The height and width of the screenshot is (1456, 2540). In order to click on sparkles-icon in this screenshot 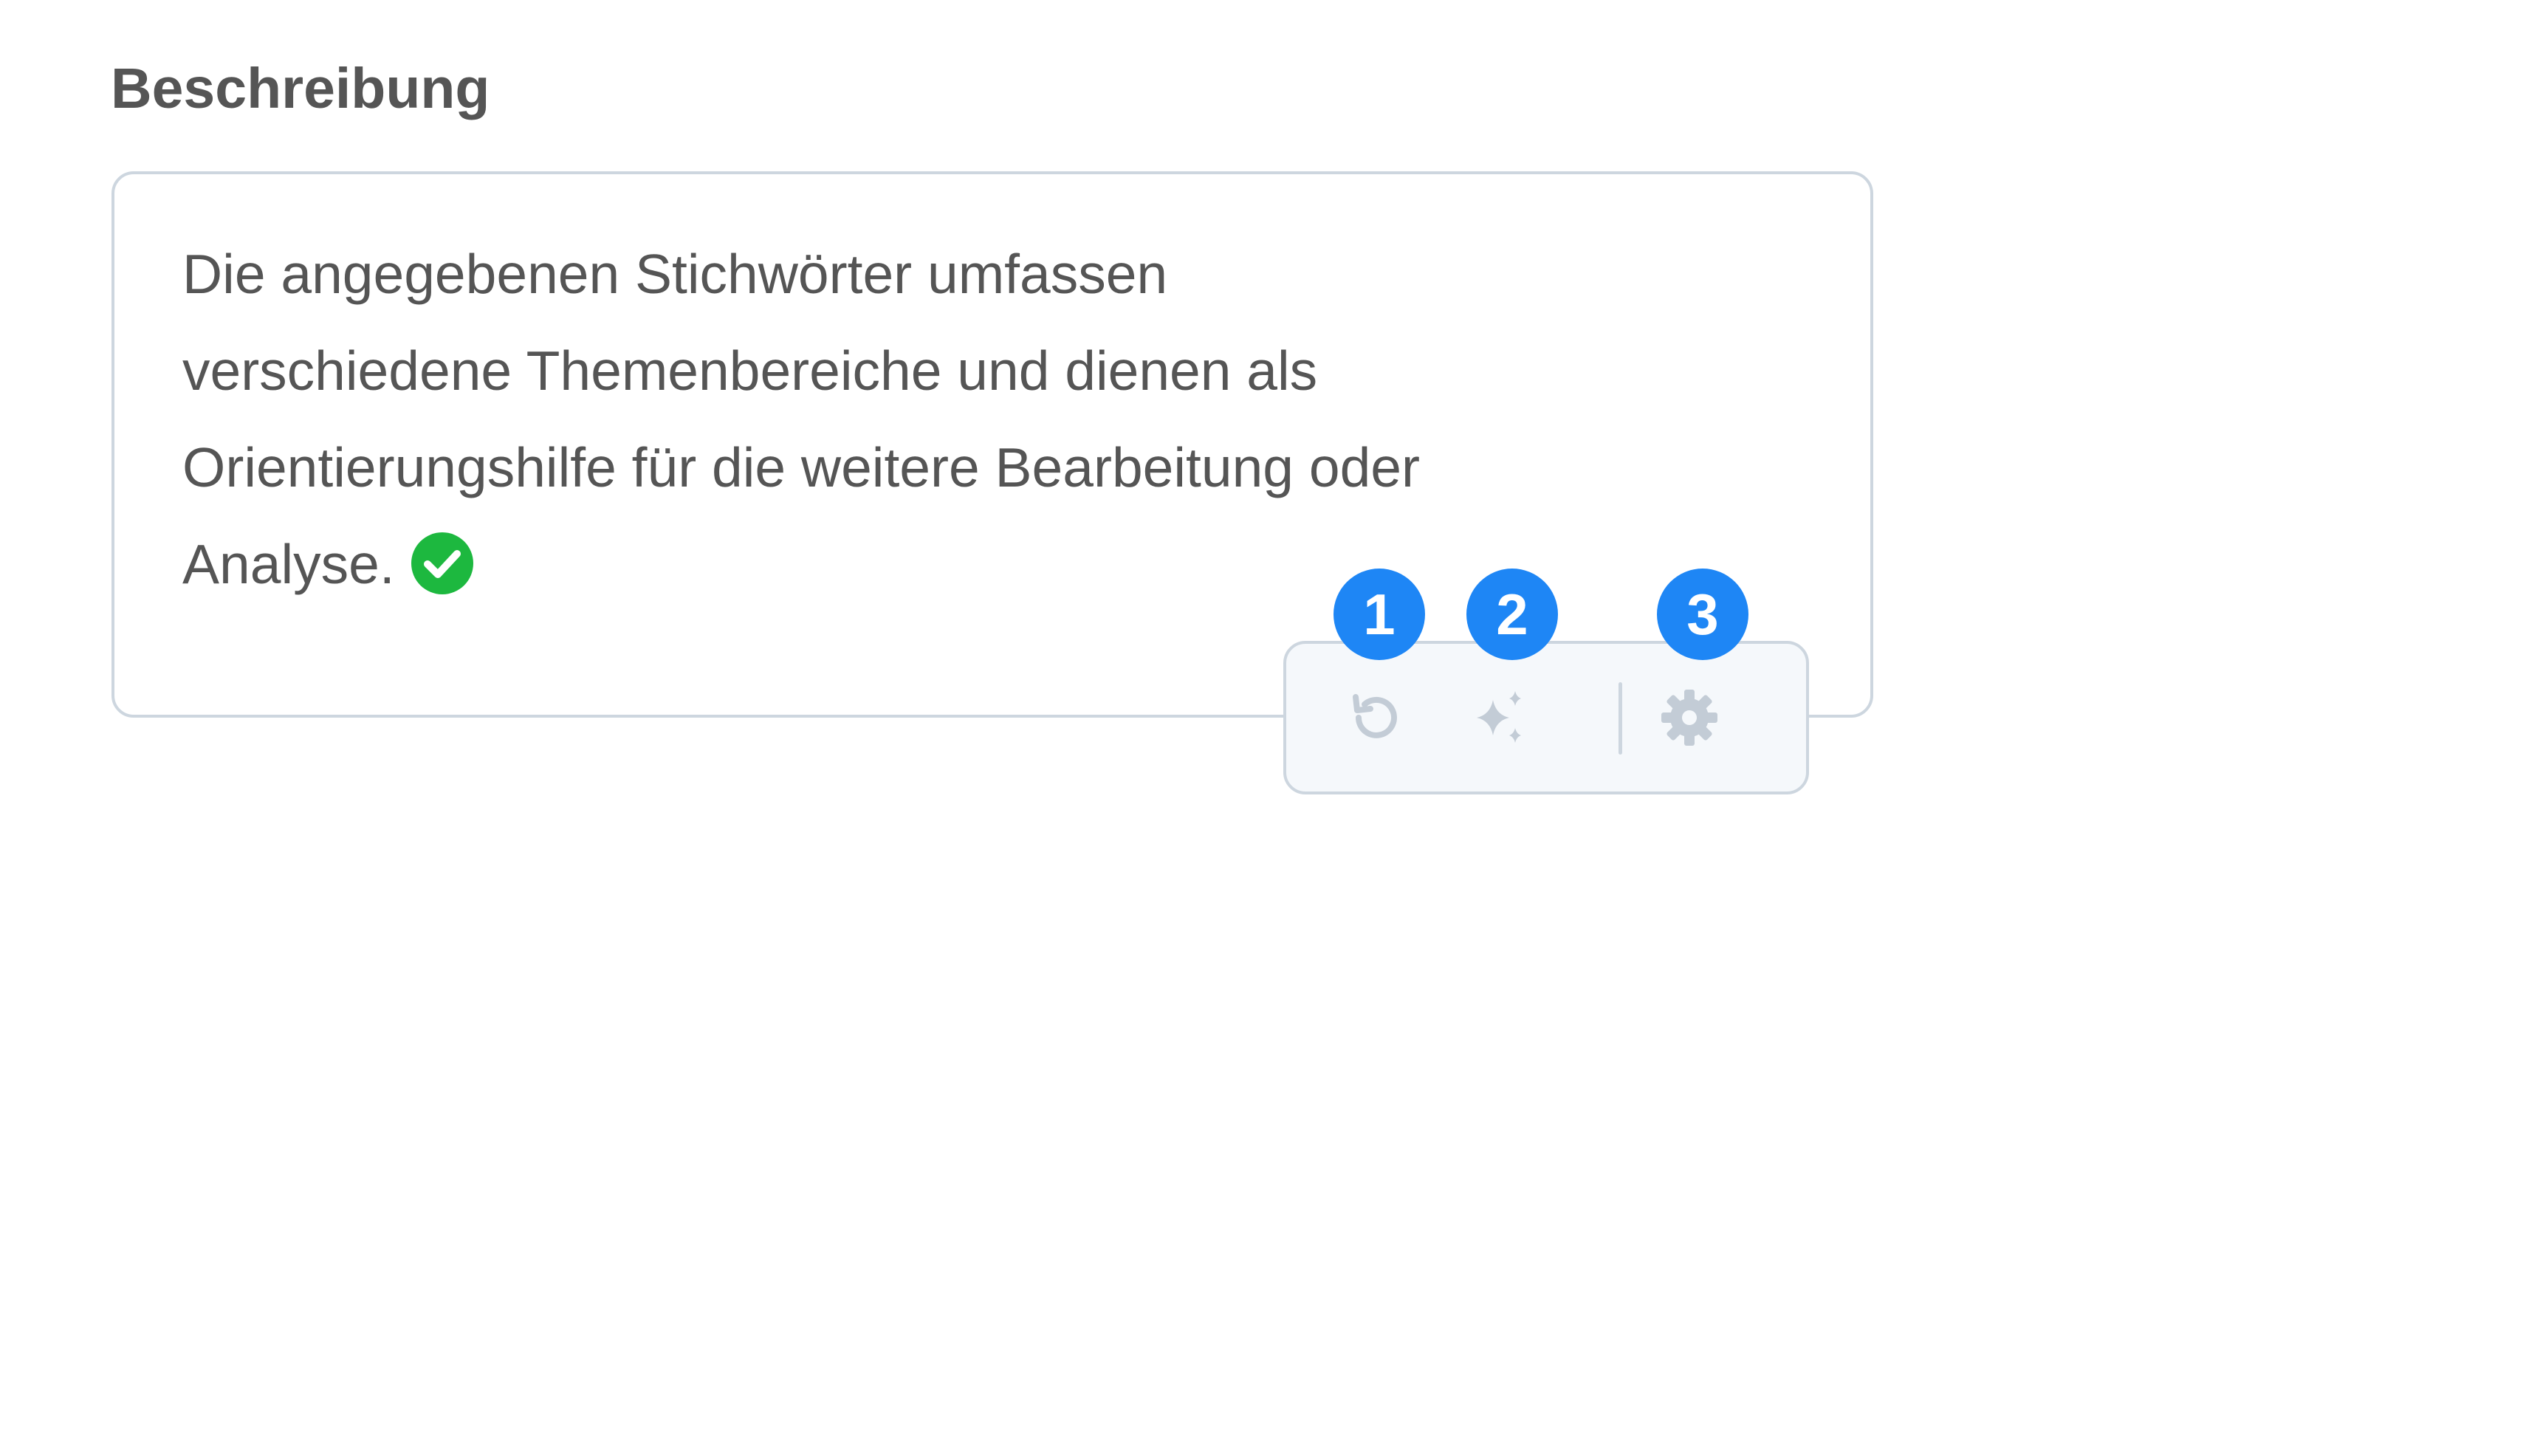, I will do `click(1500, 720)`.